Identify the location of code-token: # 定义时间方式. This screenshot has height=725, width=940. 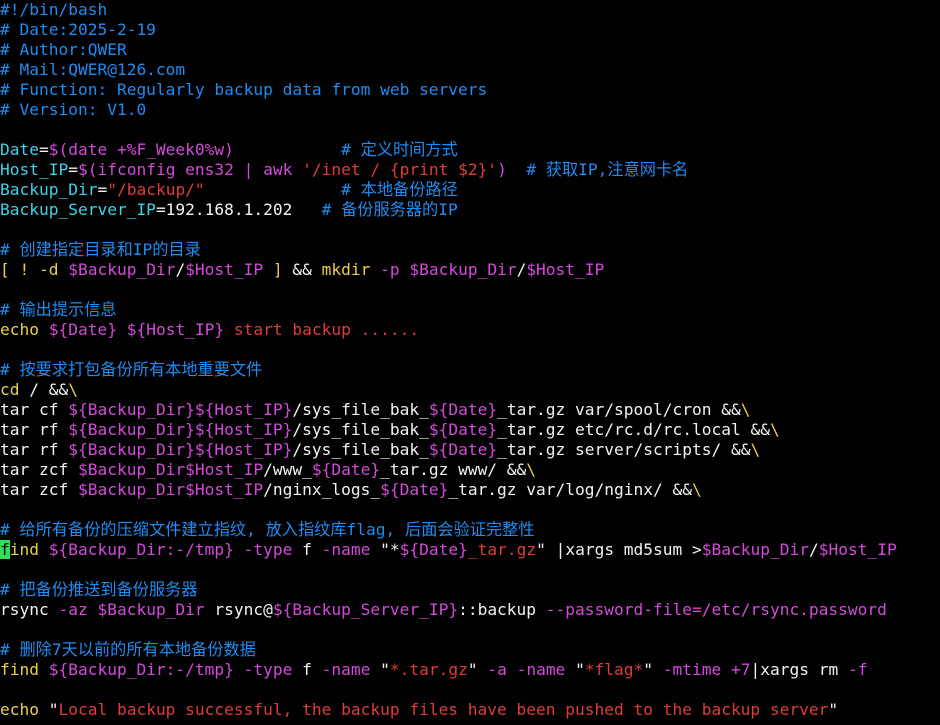
(399, 149).